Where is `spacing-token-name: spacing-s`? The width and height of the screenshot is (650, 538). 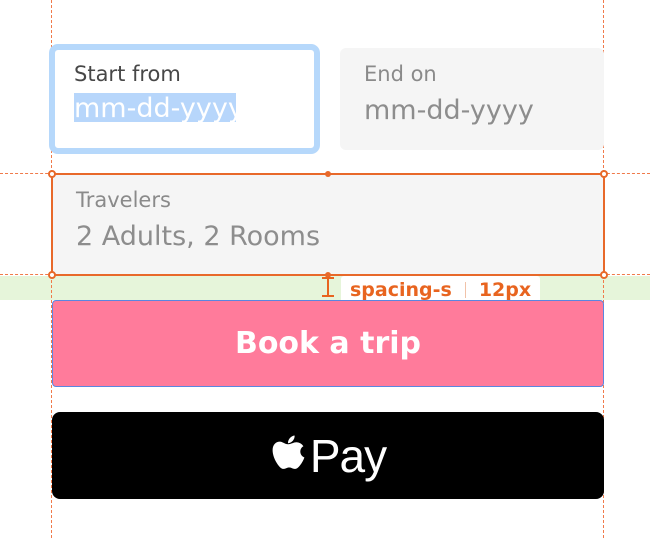 spacing-token-name: spacing-s is located at coordinates (401, 290).